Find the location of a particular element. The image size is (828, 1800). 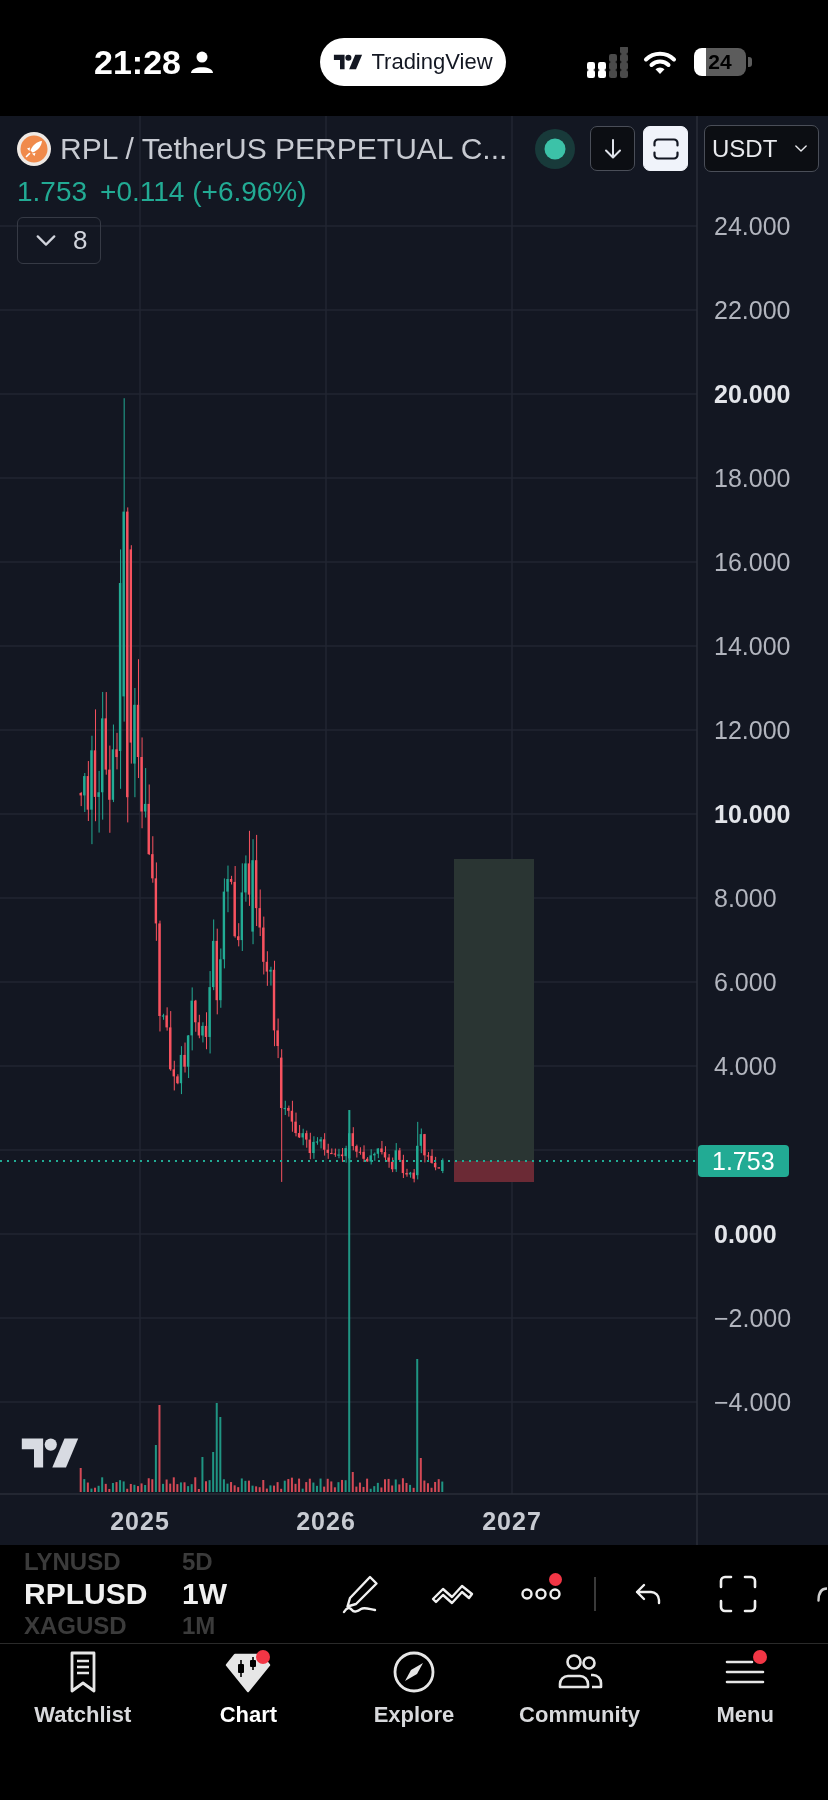

more-icon is located at coordinates (541, 1594).